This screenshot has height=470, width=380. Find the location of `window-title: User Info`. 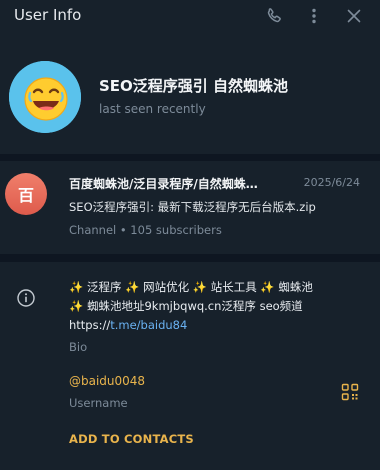

window-title: User Info is located at coordinates (48, 15).